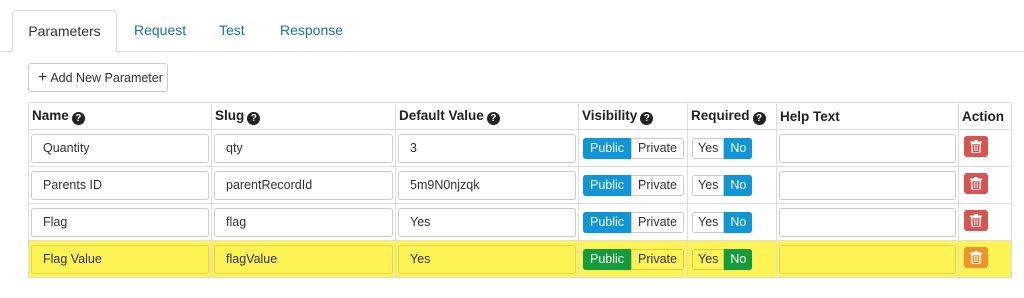  I want to click on slug-input: flag, so click(303, 222).